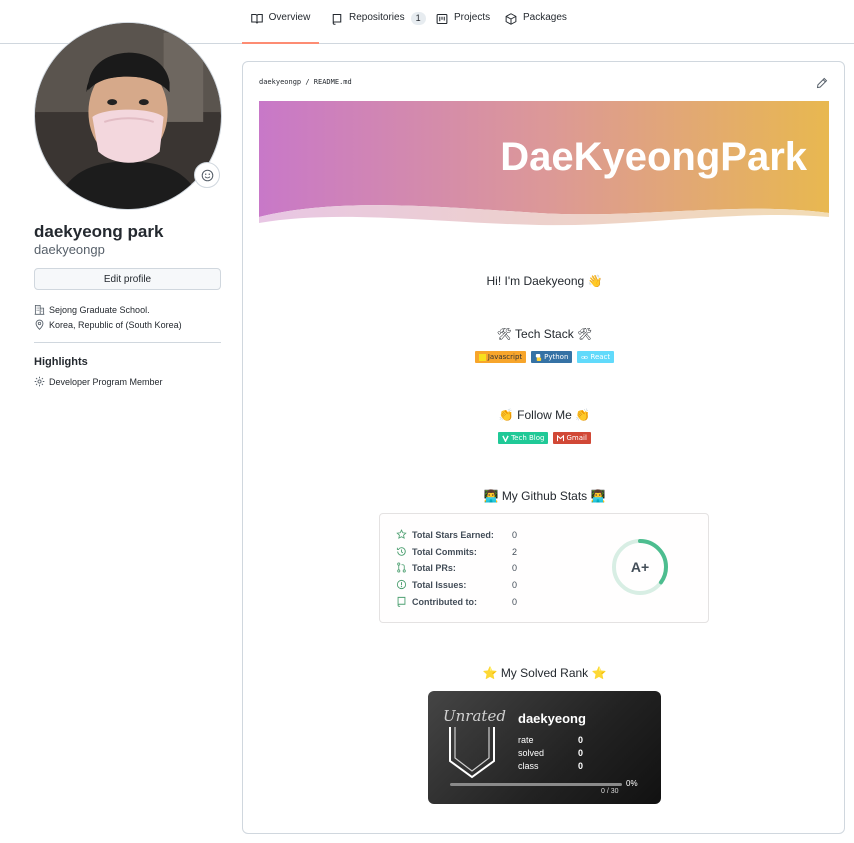 The image size is (854, 843). What do you see at coordinates (653, 157) in the screenshot?
I see `banner-title: DaeKyeongPark` at bounding box center [653, 157].